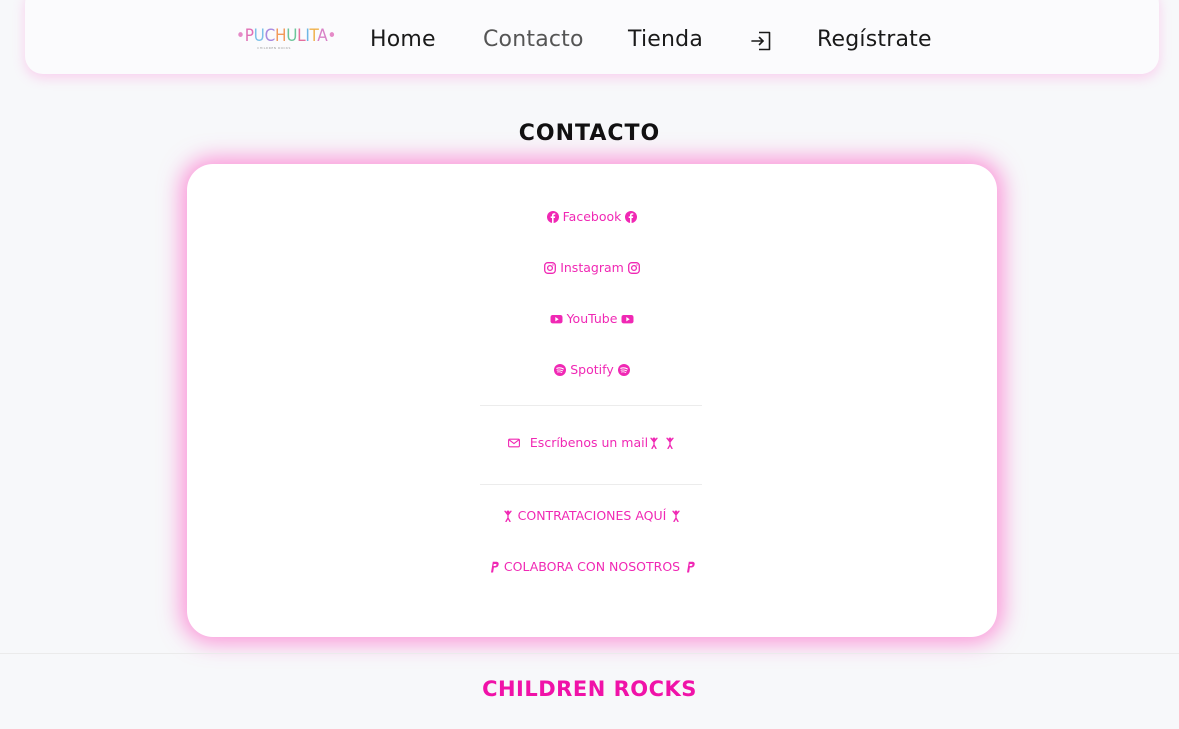 The height and width of the screenshot is (729, 1179). I want to click on page-title: CONTACTO, so click(589, 133).